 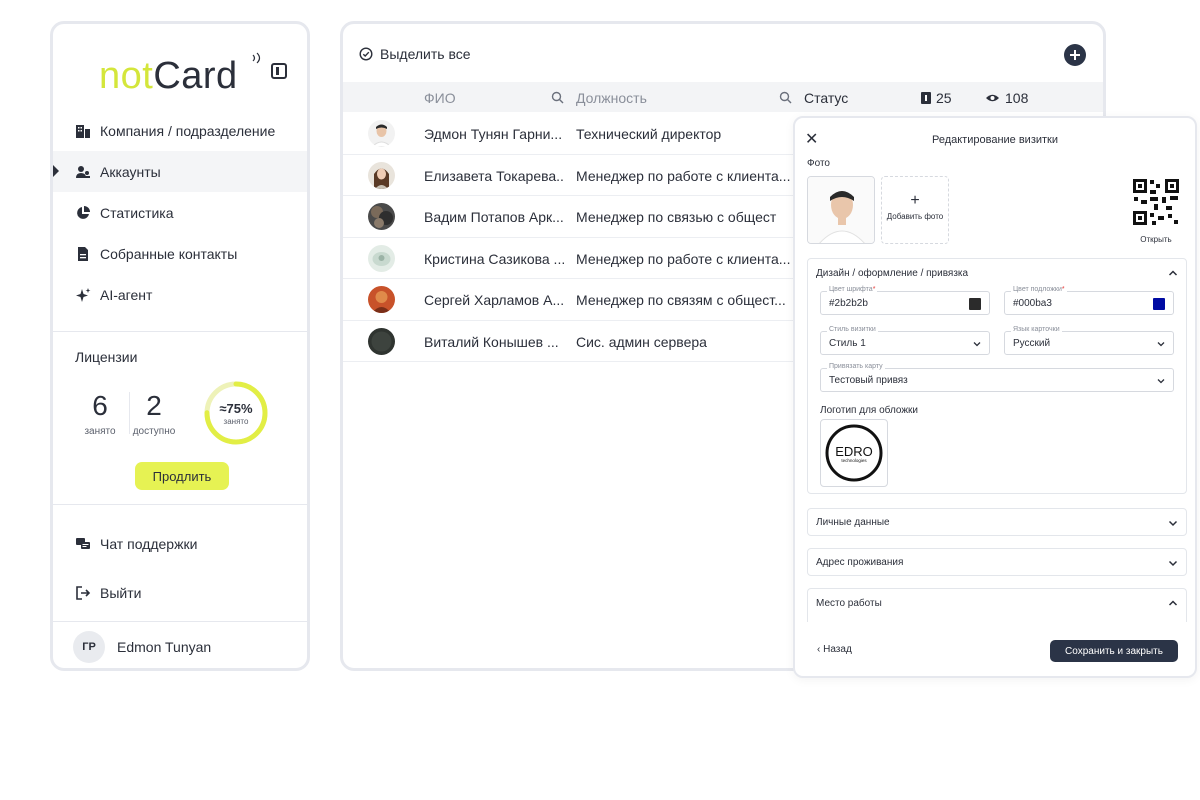 What do you see at coordinates (180, 130) in the screenshot?
I see `sidebar-item-company: Компания / подразделение` at bounding box center [180, 130].